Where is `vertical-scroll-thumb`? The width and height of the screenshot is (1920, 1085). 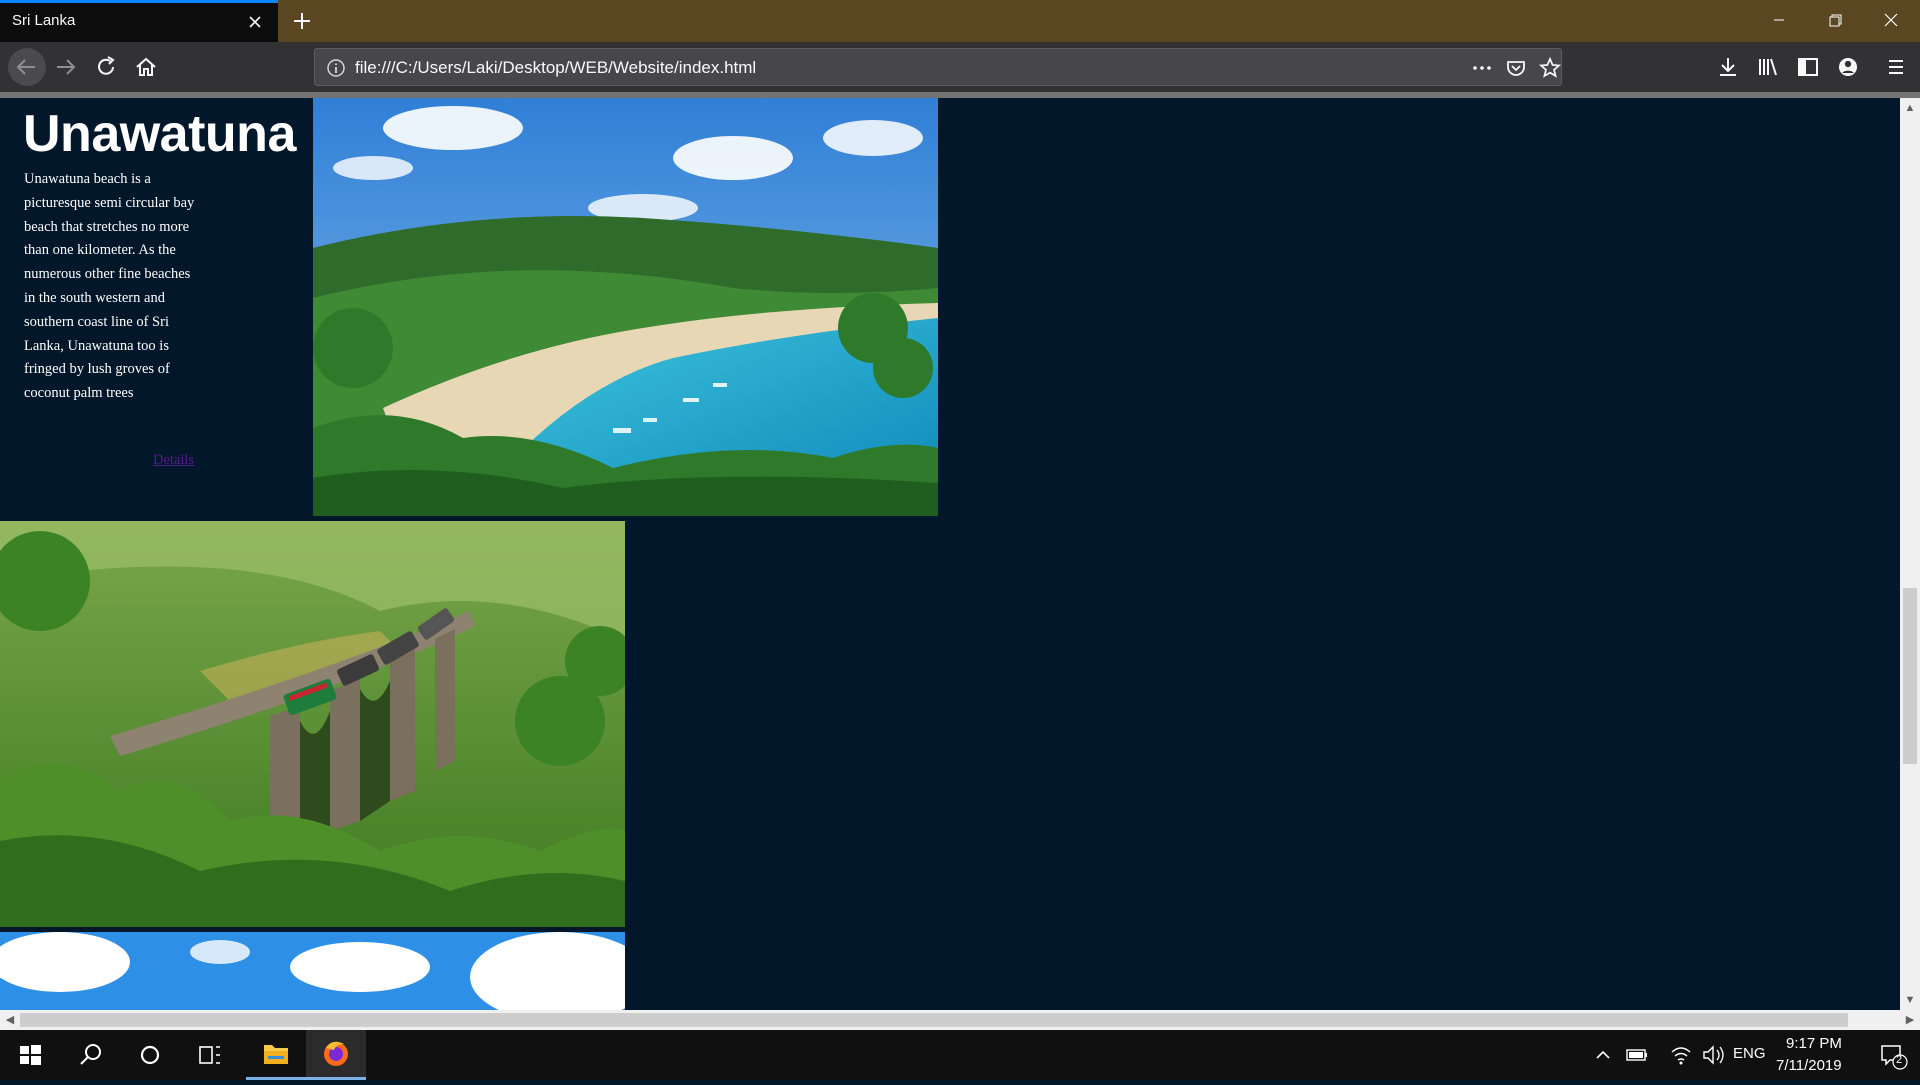
vertical-scroll-thumb is located at coordinates (1910, 676).